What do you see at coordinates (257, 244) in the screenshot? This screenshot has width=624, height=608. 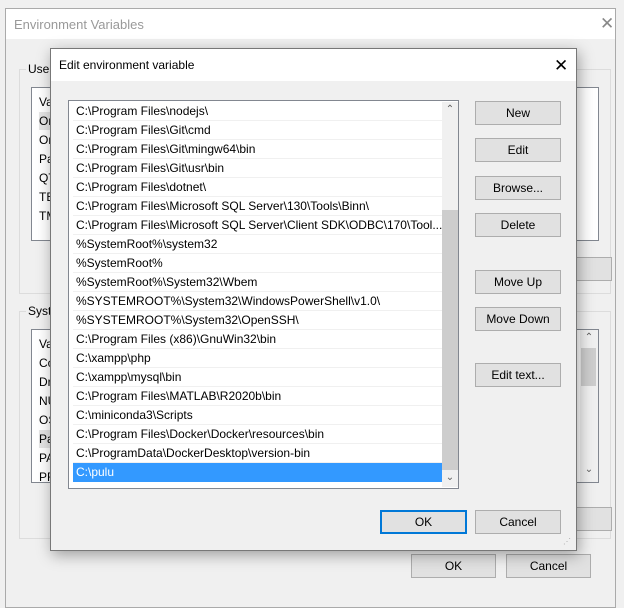 I see `path-list-item: %SystemRoot%\system32` at bounding box center [257, 244].